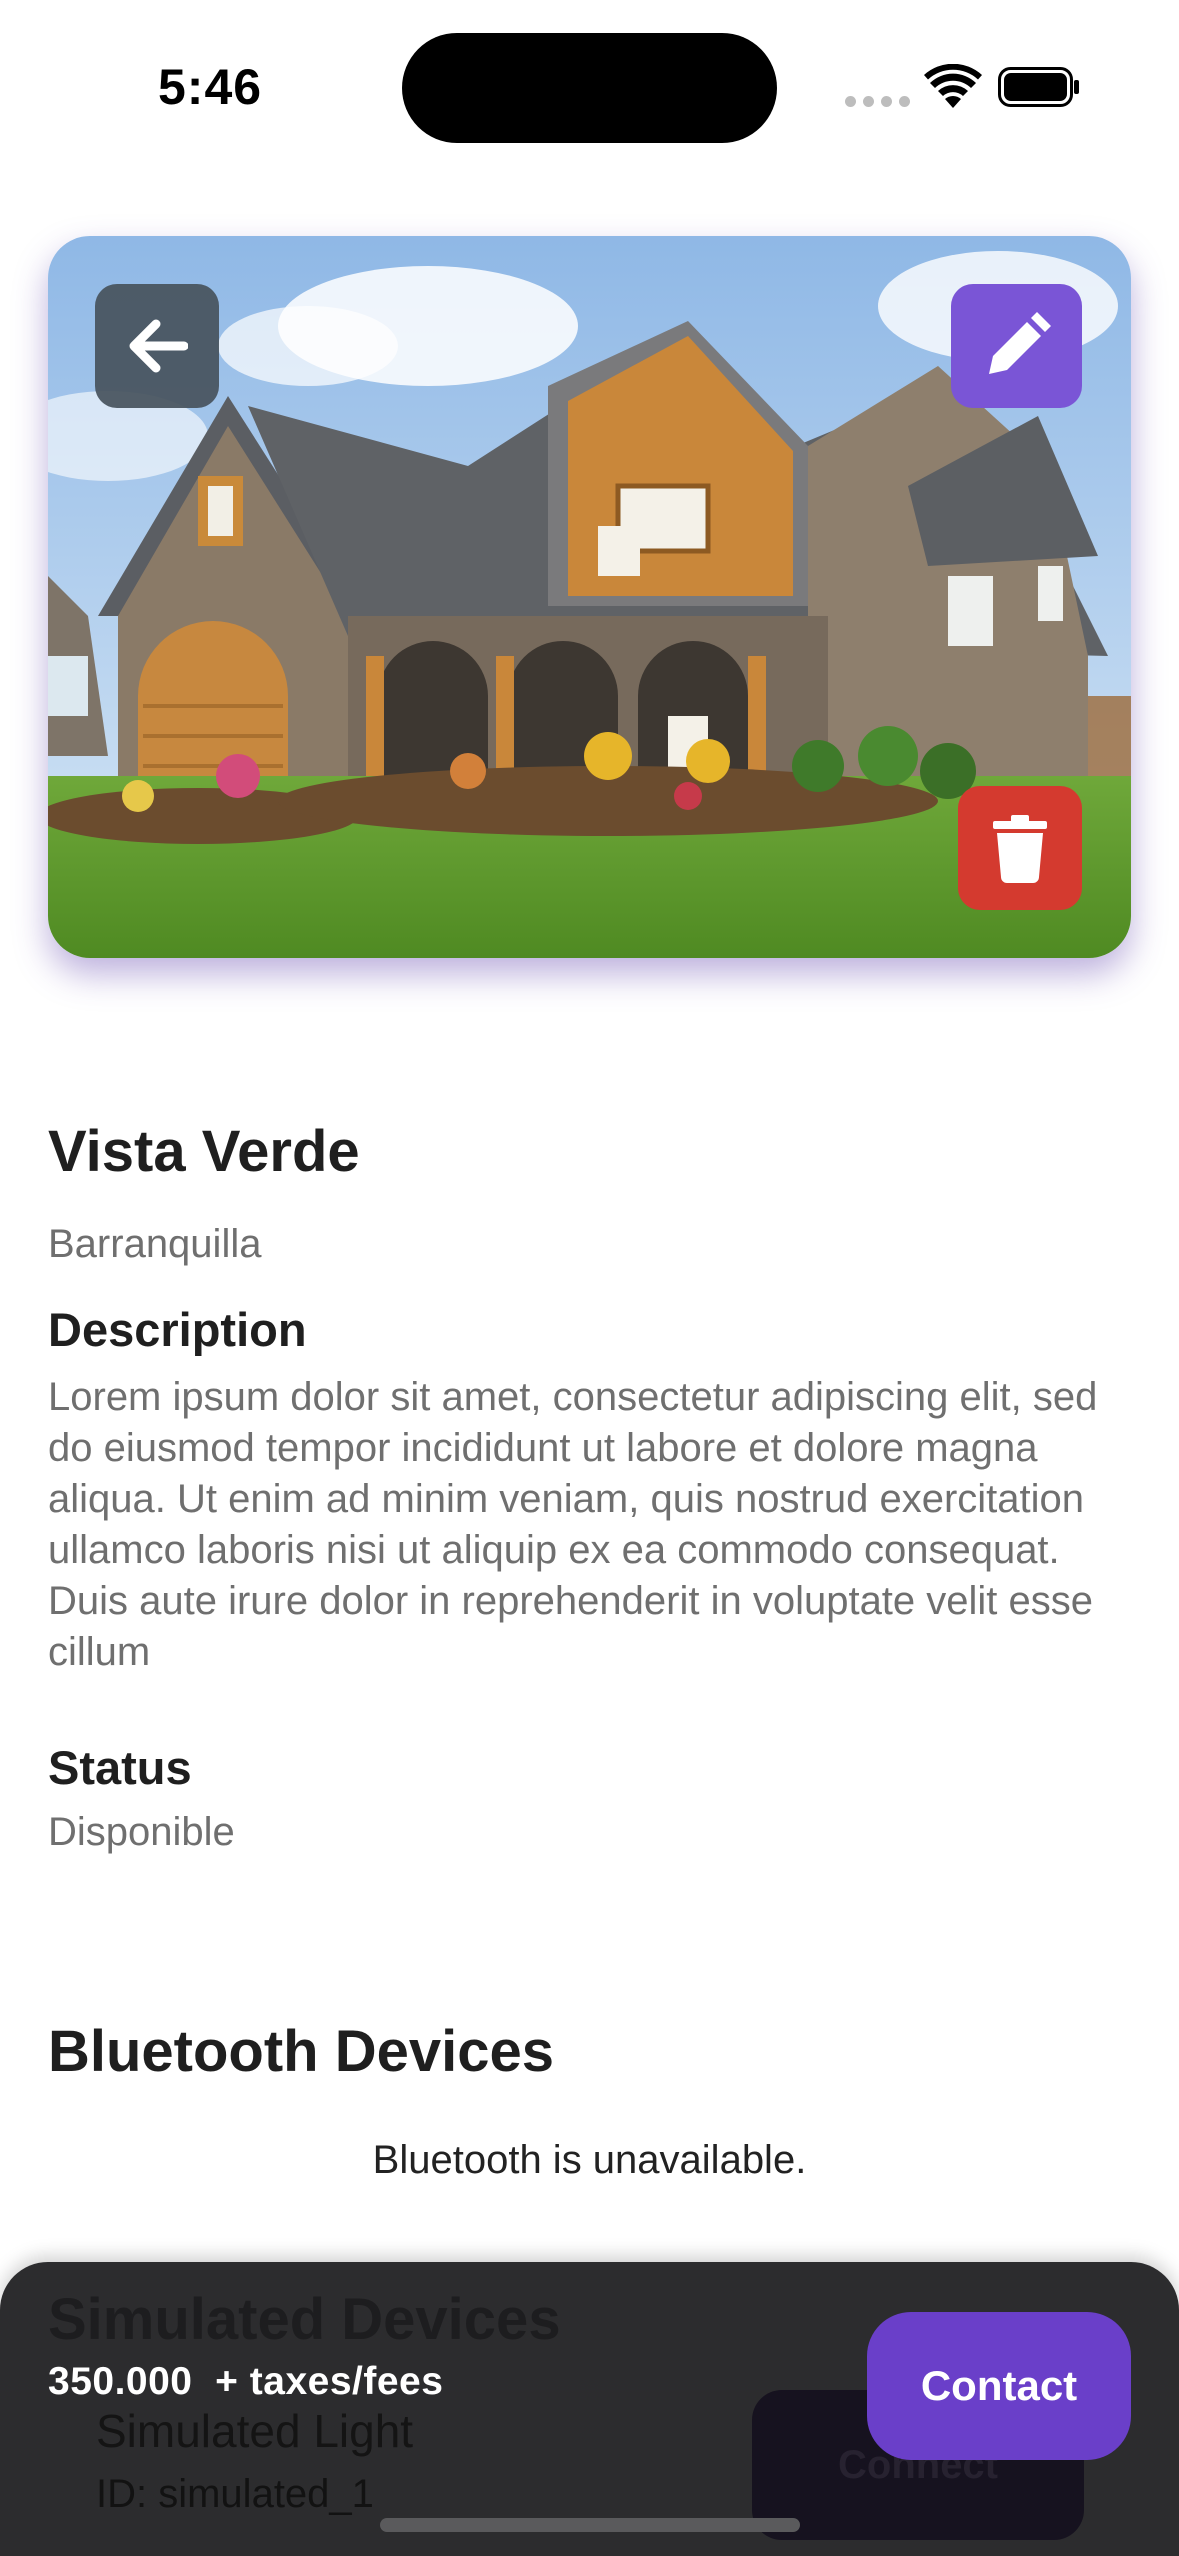  I want to click on pencil-icon, so click(1019, 343).